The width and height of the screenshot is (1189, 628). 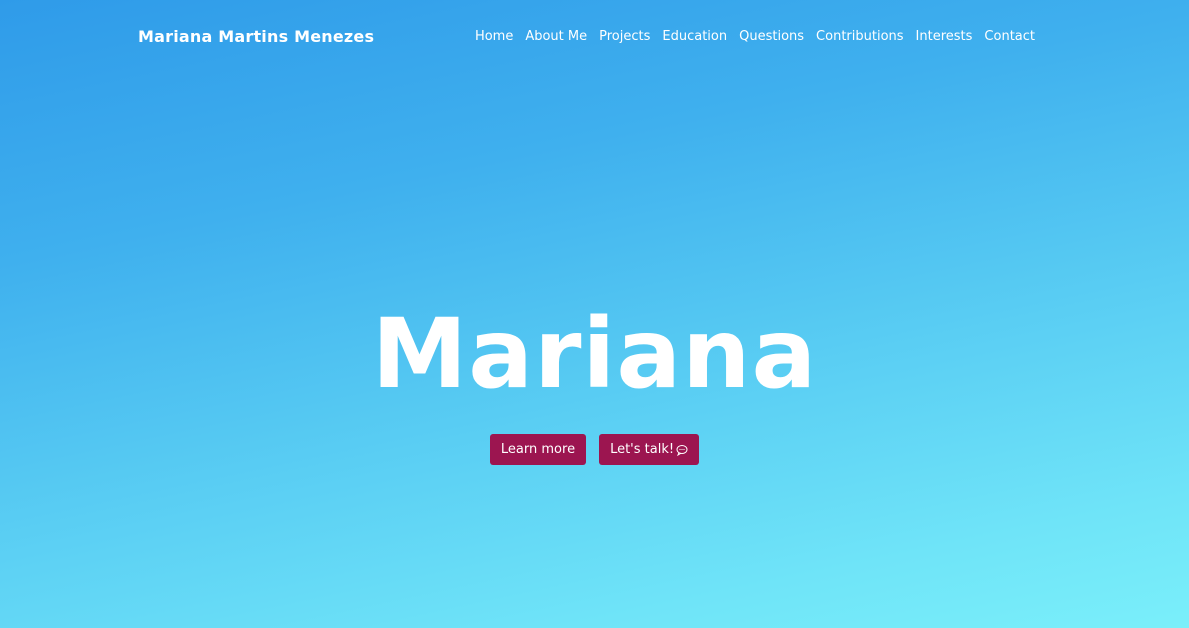 I want to click on learn-more-button: Learn more, so click(x=538, y=449).